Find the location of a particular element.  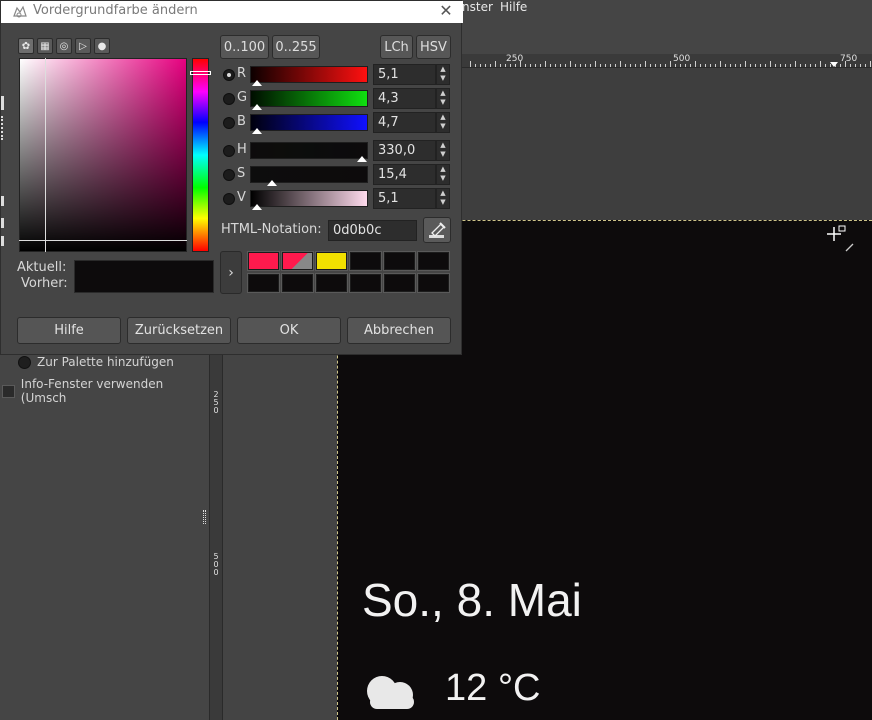

menu-item-help: Hilfe is located at coordinates (513, 7).